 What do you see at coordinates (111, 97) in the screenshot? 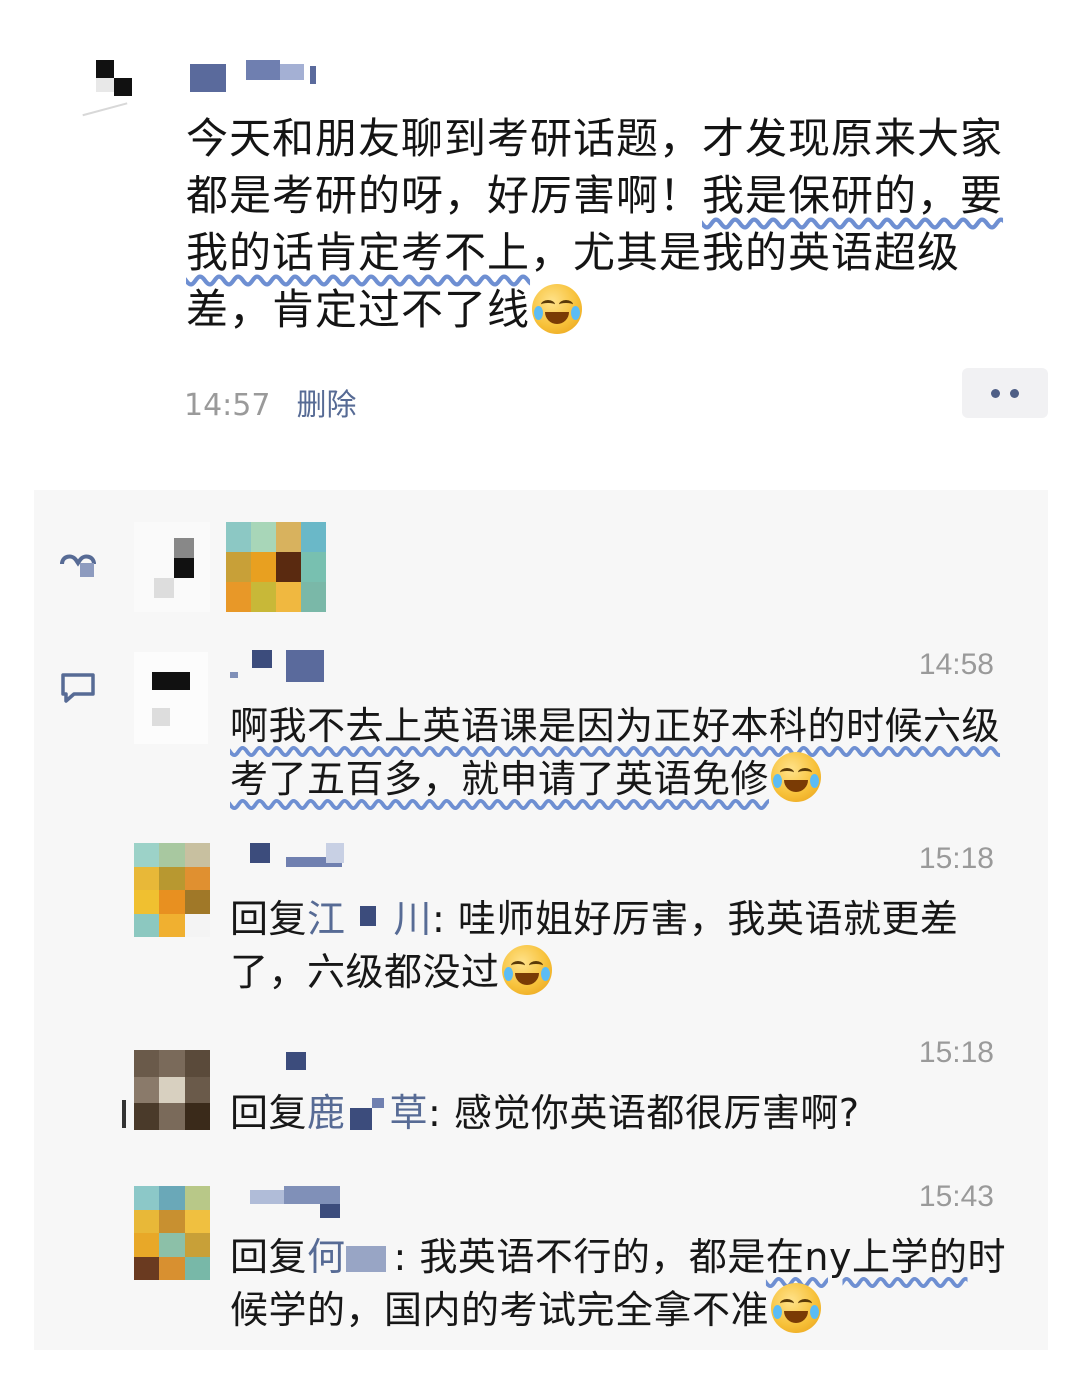
I see `post-author-avatar` at bounding box center [111, 97].